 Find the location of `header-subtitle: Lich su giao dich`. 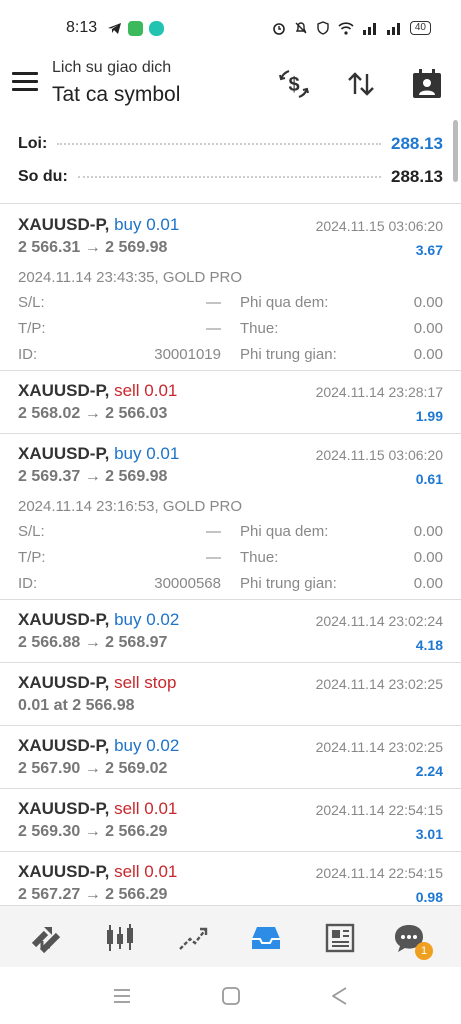

header-subtitle: Lich su giao dich is located at coordinates (112, 67).